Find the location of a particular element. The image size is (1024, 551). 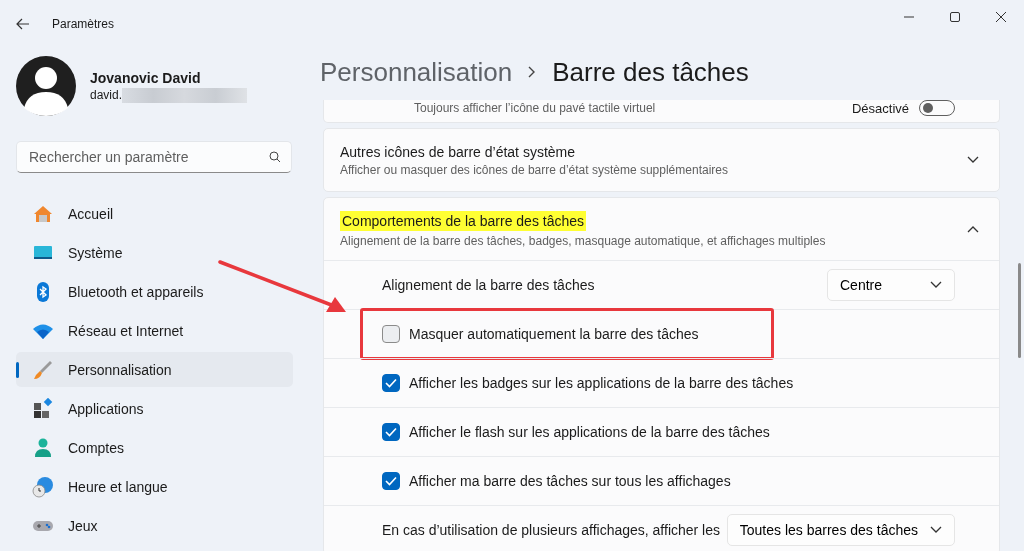

expander-description: Afficher ou masquer des icônes de barre d’état système supplémentaires is located at coordinates (534, 169).